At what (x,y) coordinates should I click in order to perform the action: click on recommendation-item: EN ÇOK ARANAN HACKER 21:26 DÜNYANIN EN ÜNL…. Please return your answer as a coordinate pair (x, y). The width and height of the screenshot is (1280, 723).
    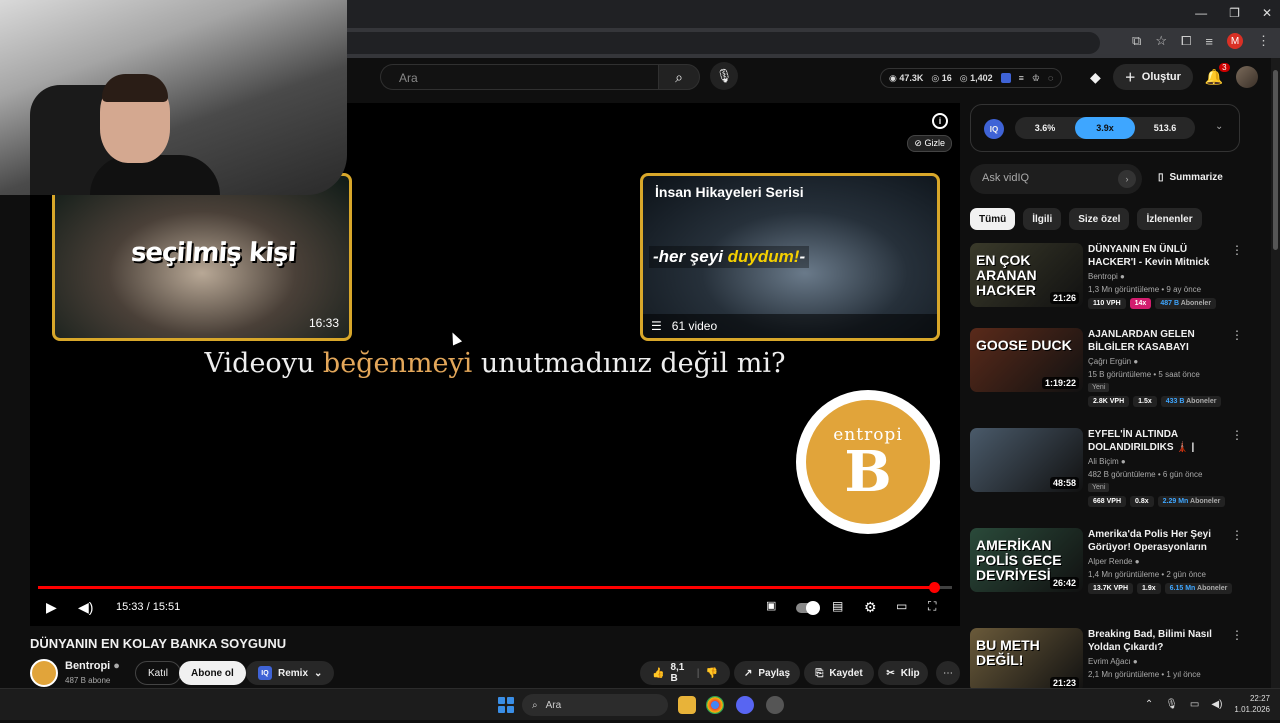
    Looking at the image, I should click on (1107, 290).